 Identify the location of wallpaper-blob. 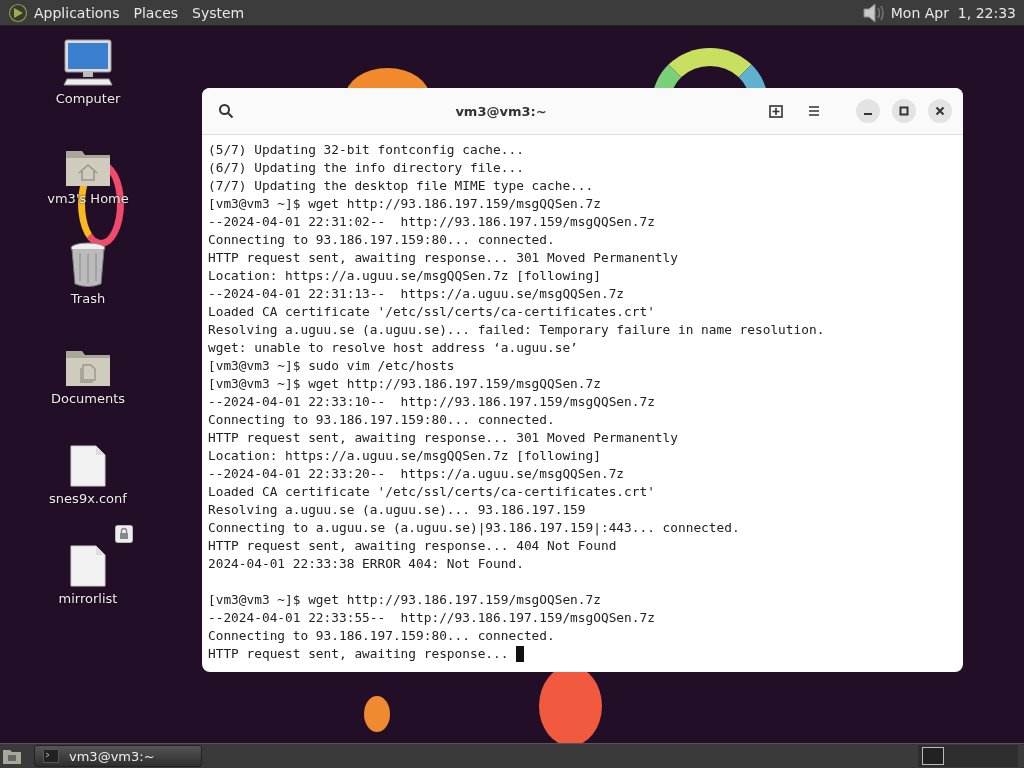
(377, 714).